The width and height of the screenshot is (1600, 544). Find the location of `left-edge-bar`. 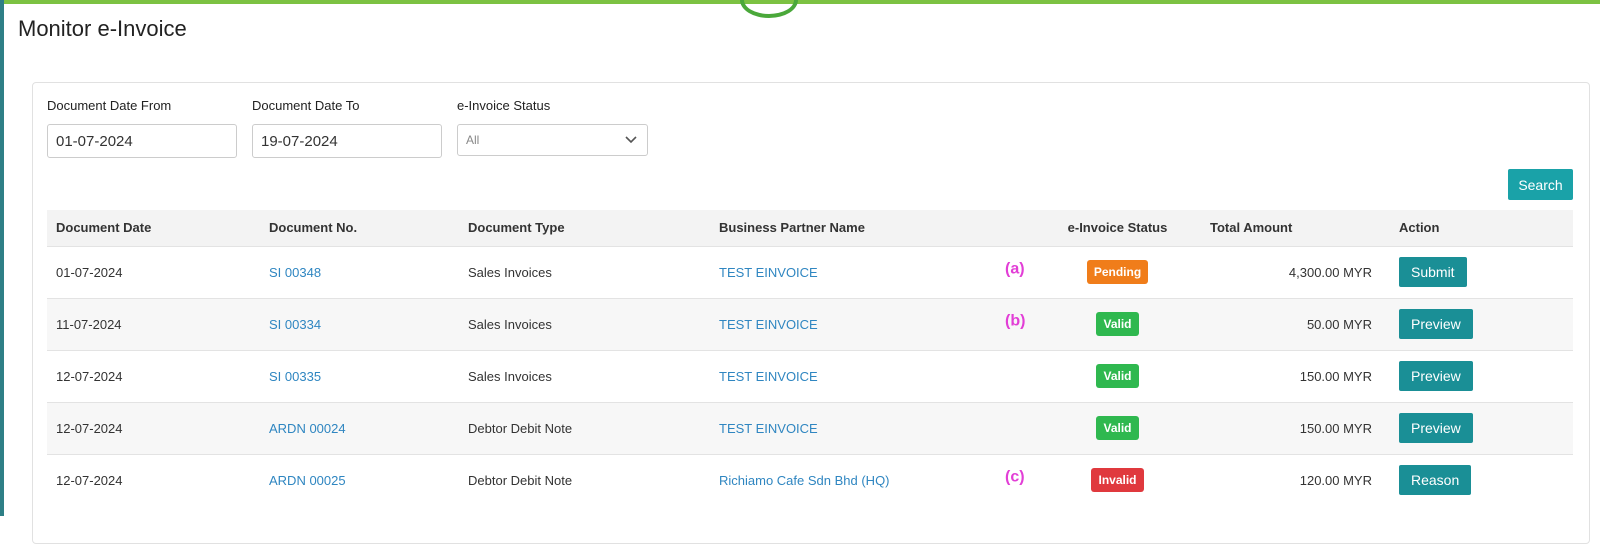

left-edge-bar is located at coordinates (2, 258).